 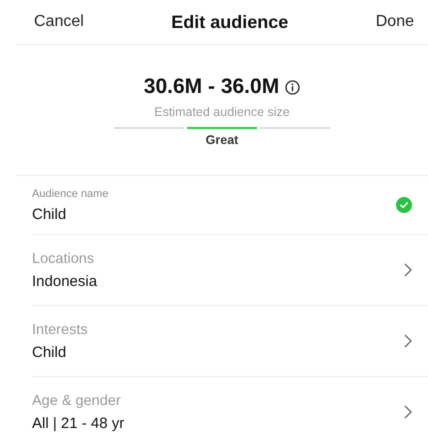 I want to click on settings-row: Interests Child, so click(x=230, y=341).